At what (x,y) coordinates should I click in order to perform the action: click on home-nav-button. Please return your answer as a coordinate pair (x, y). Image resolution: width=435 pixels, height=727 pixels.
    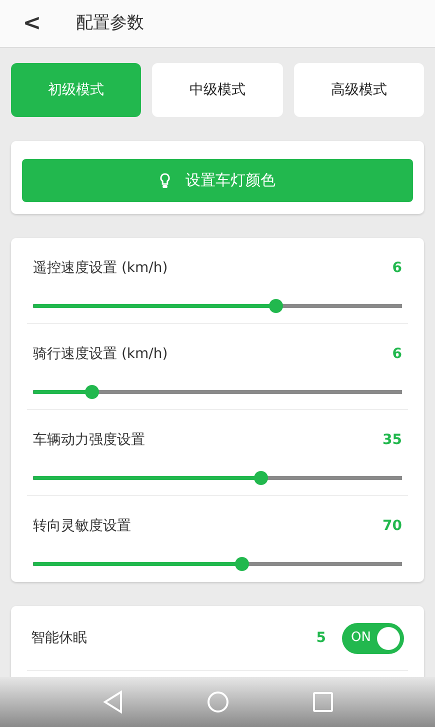
    Looking at the image, I should click on (218, 702).